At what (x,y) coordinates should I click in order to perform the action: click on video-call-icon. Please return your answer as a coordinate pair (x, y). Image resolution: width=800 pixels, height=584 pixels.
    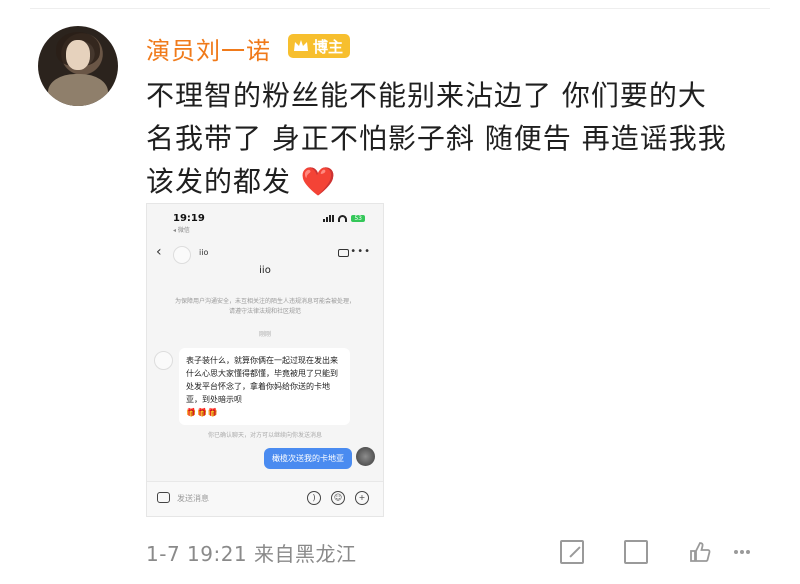
    Looking at the image, I should click on (343, 253).